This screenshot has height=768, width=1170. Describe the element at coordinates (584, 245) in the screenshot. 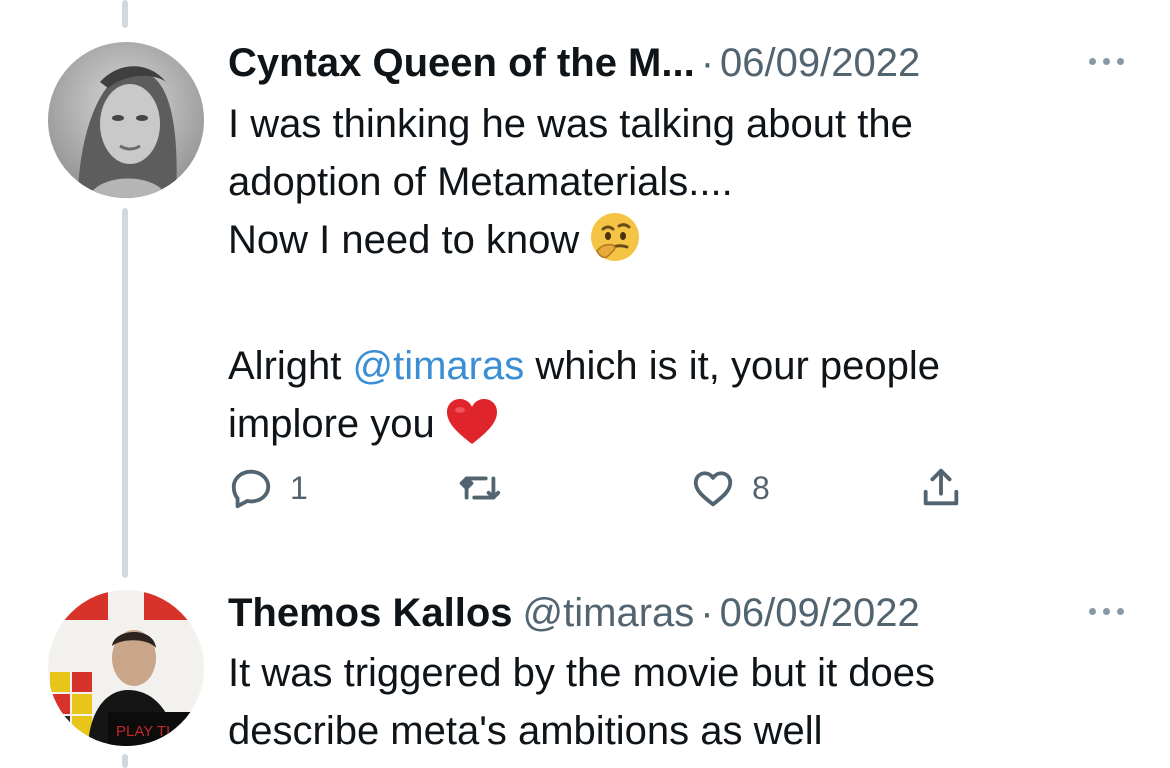

I see `tweet-line: Now I need to know` at that location.